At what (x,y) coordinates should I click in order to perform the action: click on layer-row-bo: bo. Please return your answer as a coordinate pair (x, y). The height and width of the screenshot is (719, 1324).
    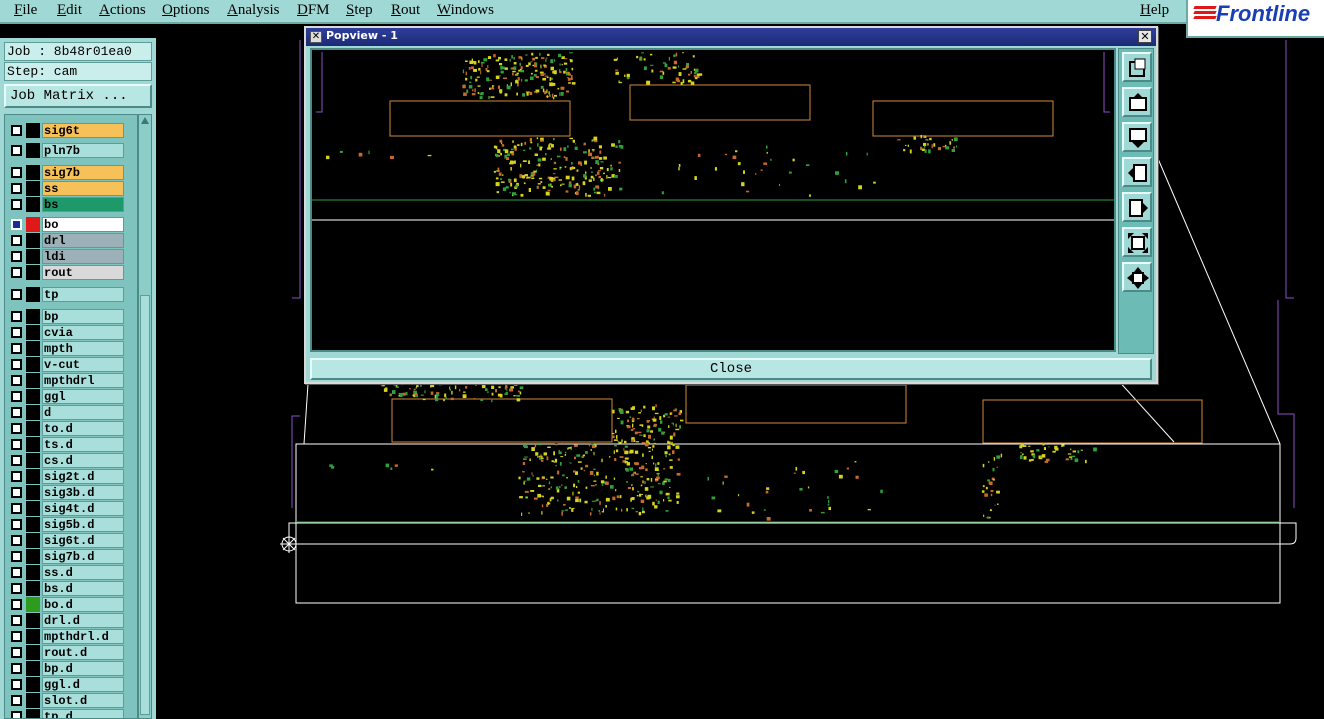
    Looking at the image, I should click on (71, 224).